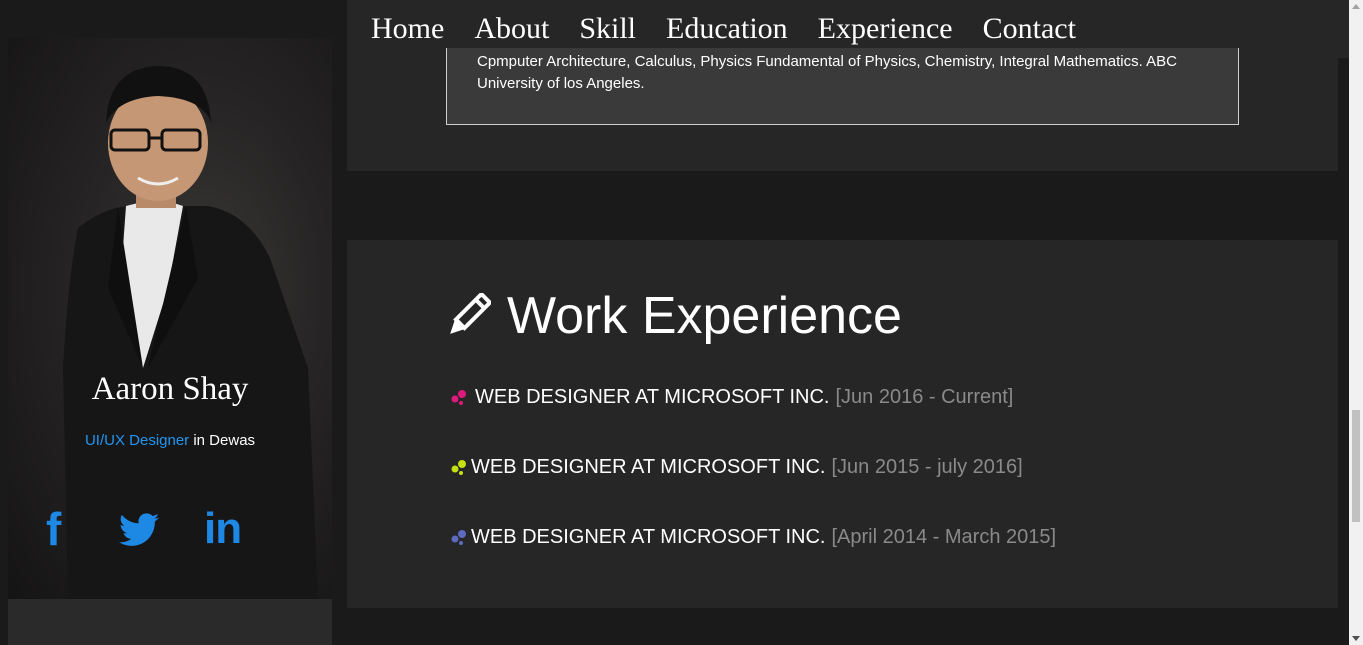 This screenshot has height=645, width=1363. What do you see at coordinates (53, 529) in the screenshot?
I see `facebook-icon: f` at bounding box center [53, 529].